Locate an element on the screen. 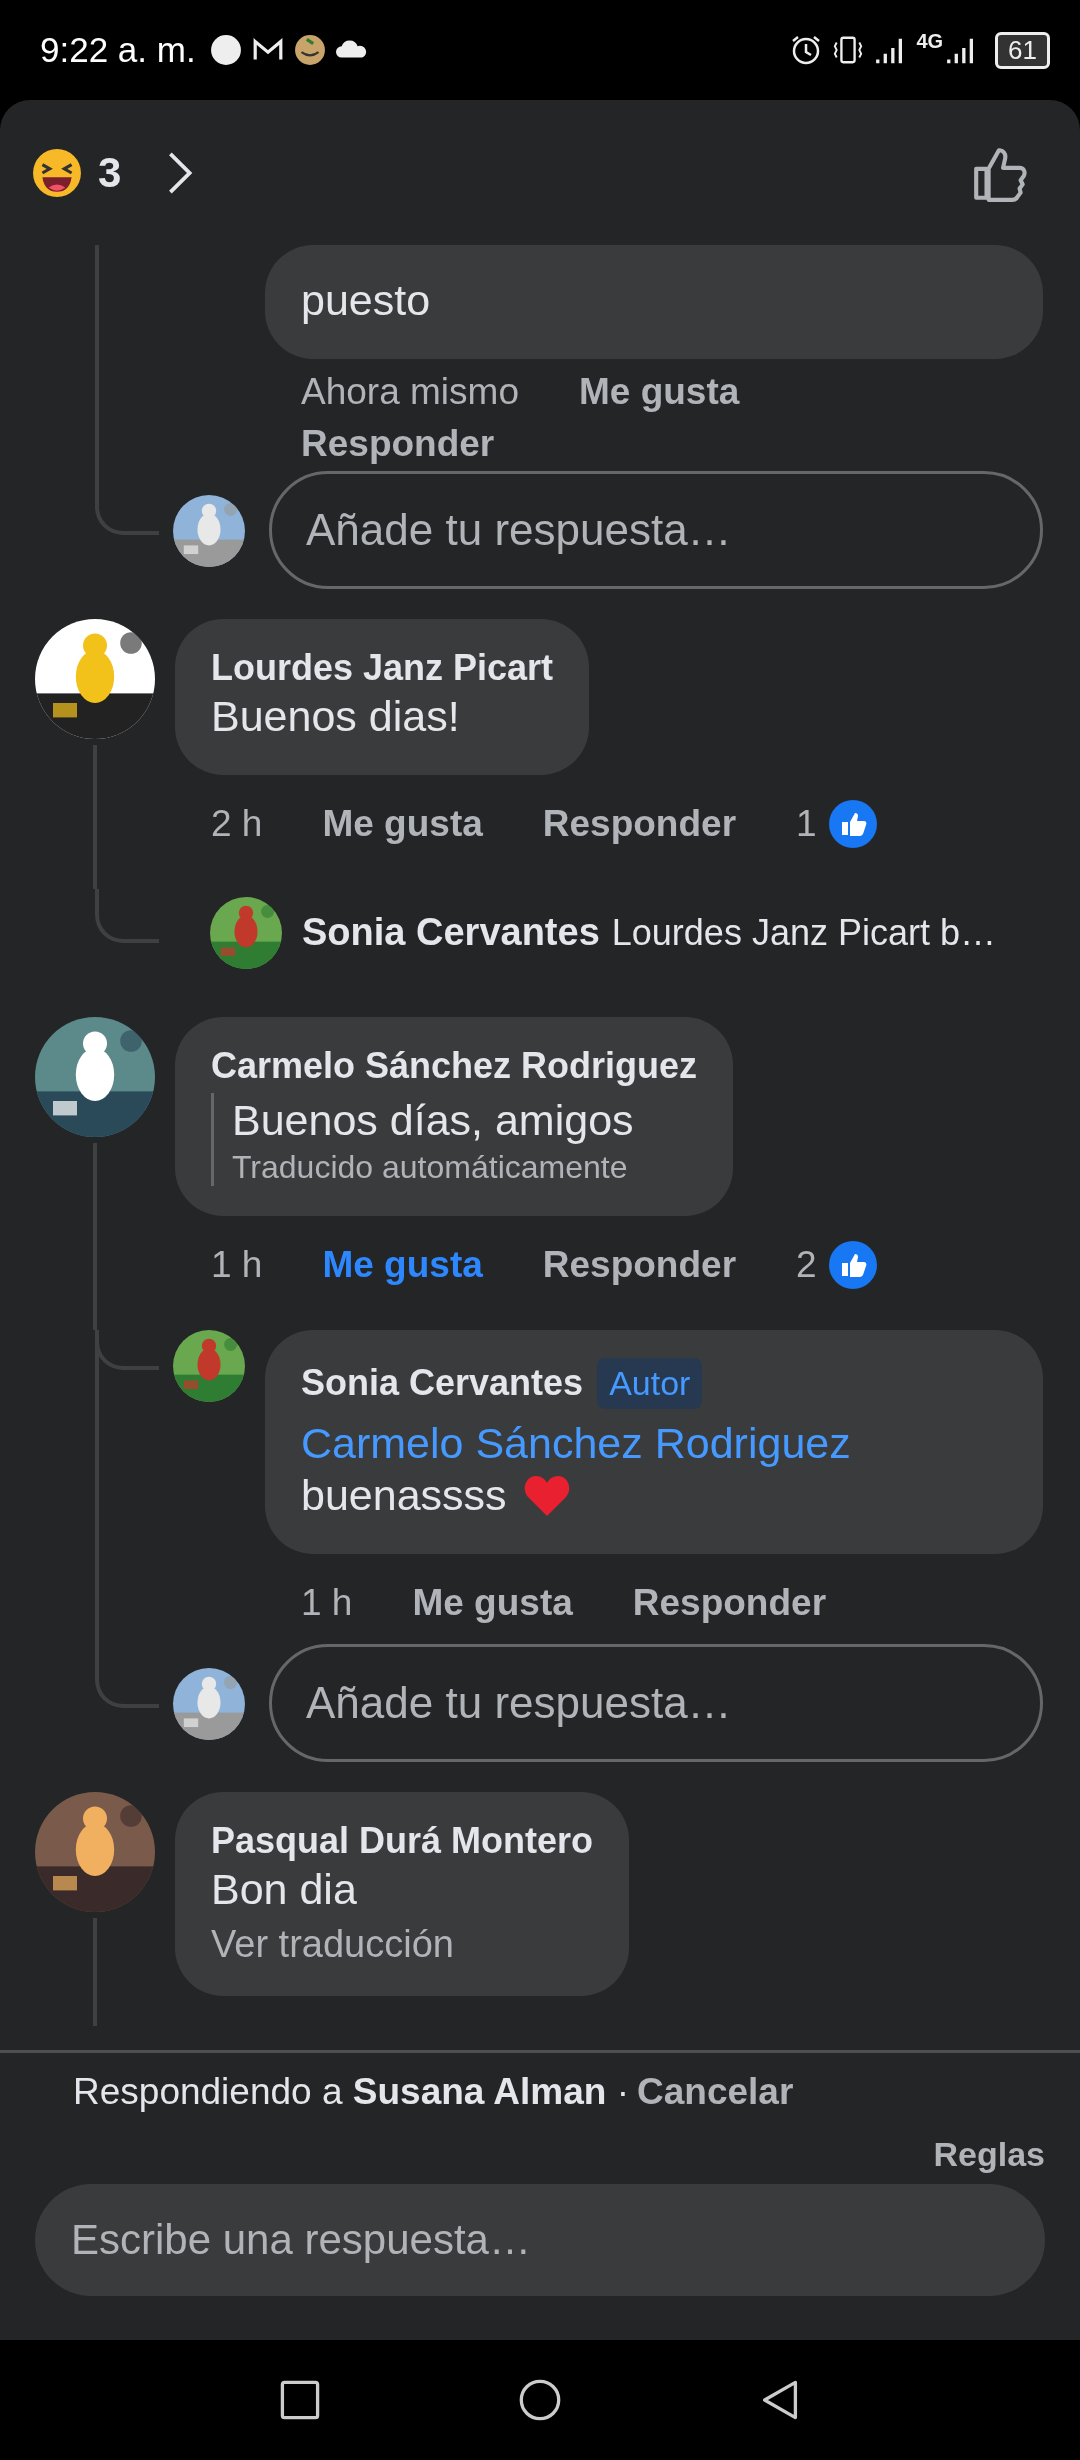 The width and height of the screenshot is (1080, 2460). reaction-count: 1 is located at coordinates (806, 823).